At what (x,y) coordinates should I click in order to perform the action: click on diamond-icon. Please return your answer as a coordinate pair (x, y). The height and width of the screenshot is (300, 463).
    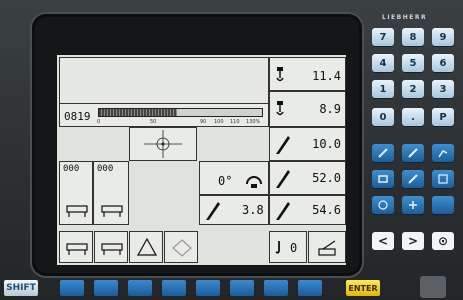
    Looking at the image, I should click on (182, 248).